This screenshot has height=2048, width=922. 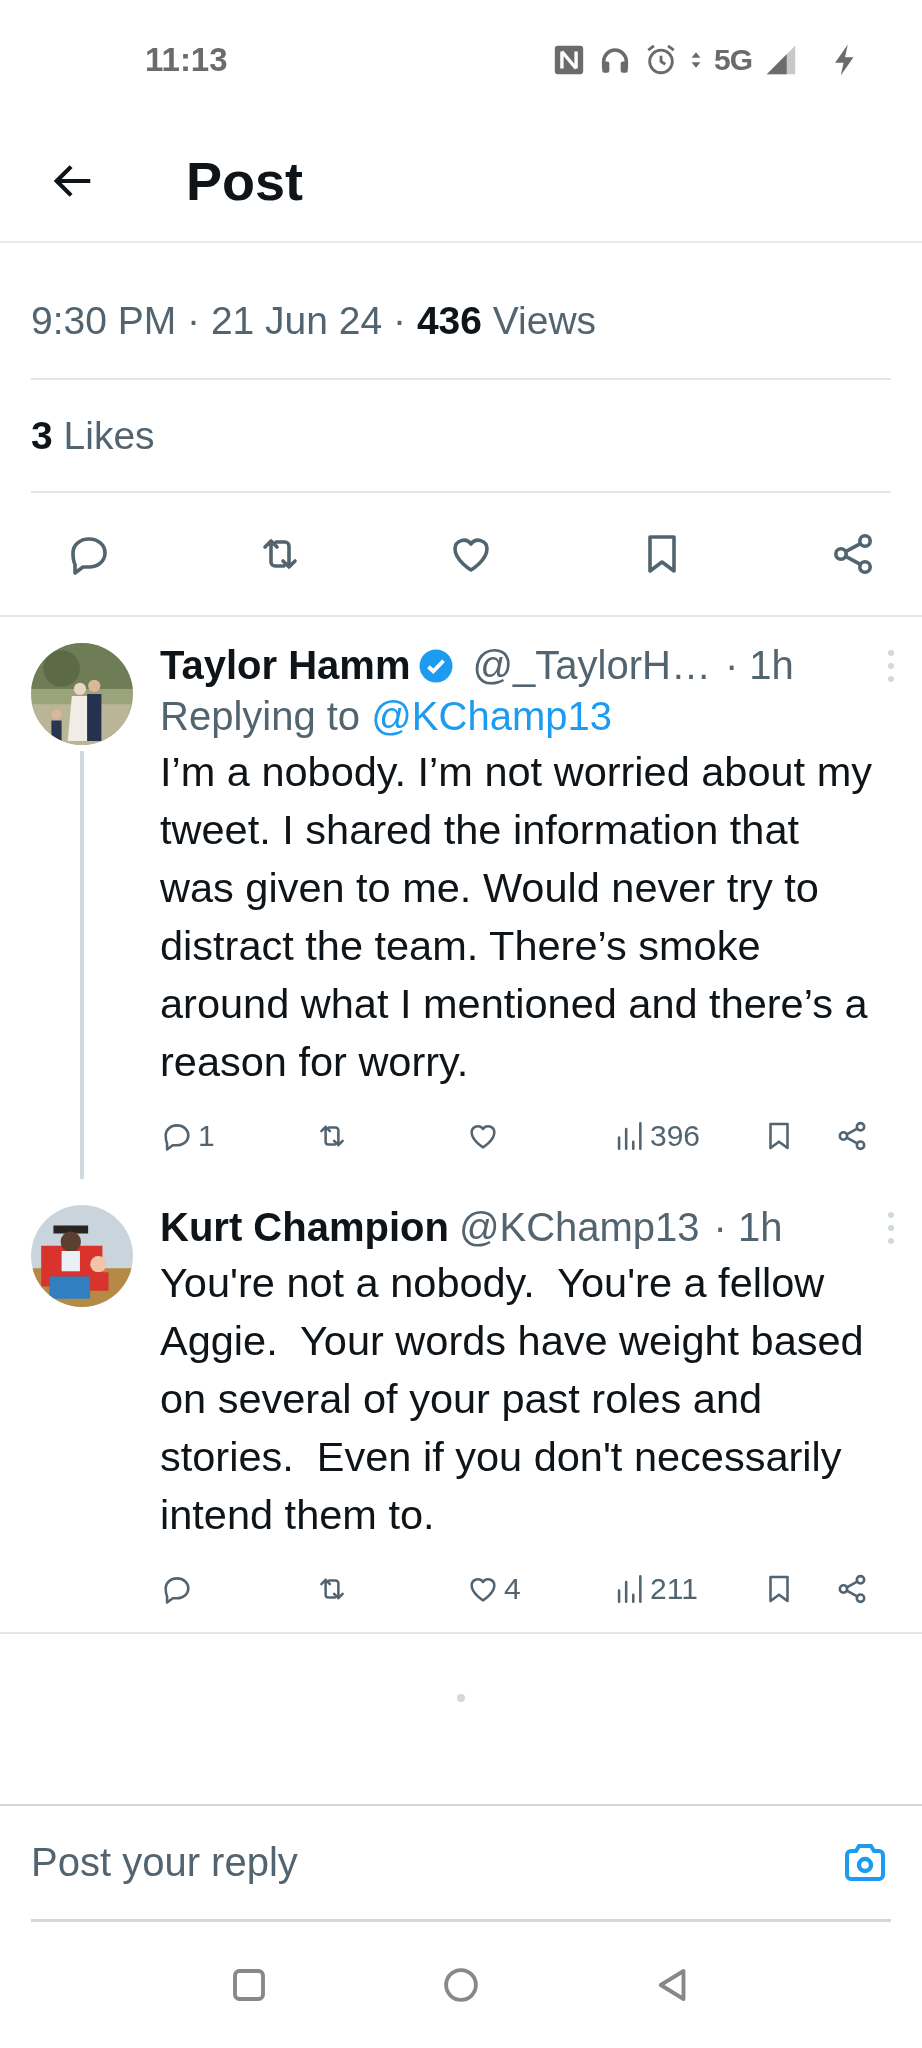 What do you see at coordinates (695, 60) in the screenshot?
I see `data-arrows-icon` at bounding box center [695, 60].